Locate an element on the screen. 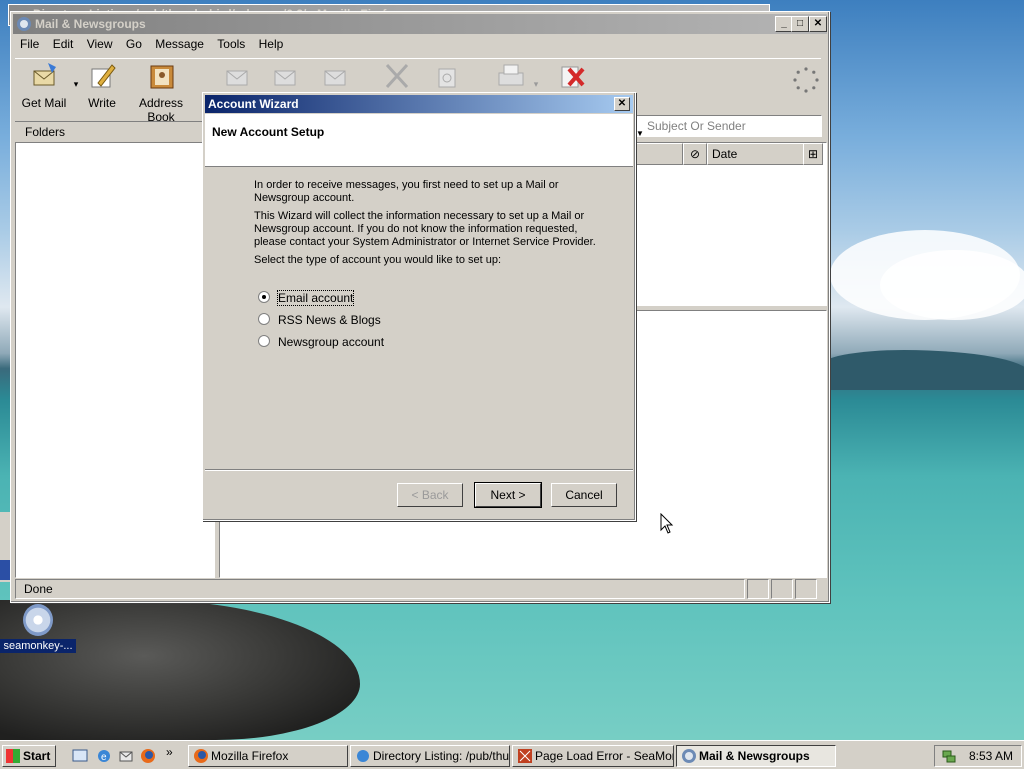 This screenshot has width=1024, height=769. internet-explorer-icon: e is located at coordinates (104, 756).